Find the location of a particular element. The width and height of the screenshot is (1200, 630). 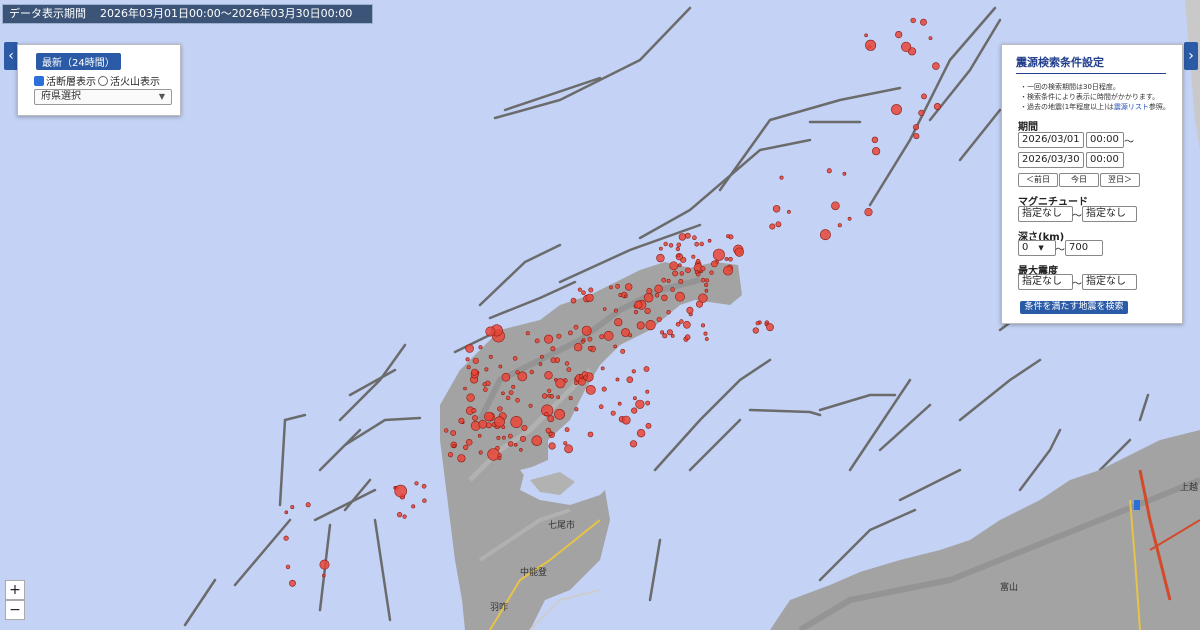

start-time-input: 00:00 is located at coordinates (1105, 140).